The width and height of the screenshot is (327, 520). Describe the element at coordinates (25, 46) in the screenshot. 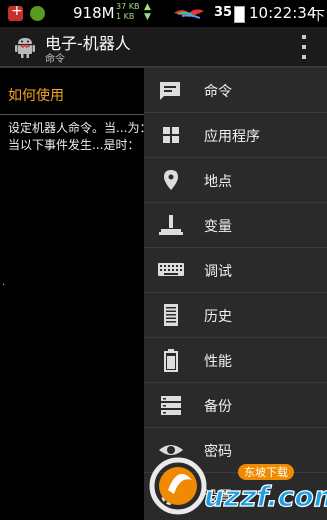

I see `android-robot-icon` at that location.